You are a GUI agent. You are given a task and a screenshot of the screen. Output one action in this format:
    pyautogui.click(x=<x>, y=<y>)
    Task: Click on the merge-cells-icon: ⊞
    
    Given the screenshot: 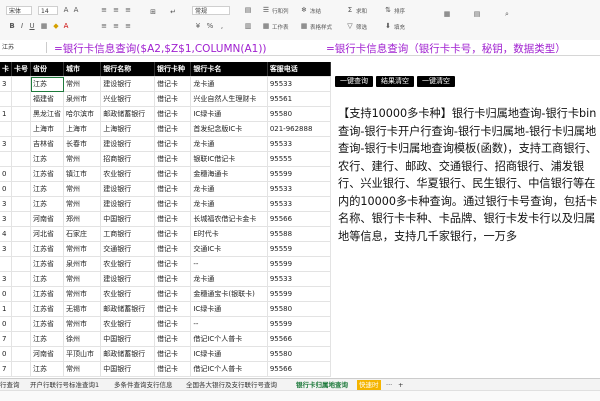 What is the action you would take?
    pyautogui.click(x=153, y=12)
    